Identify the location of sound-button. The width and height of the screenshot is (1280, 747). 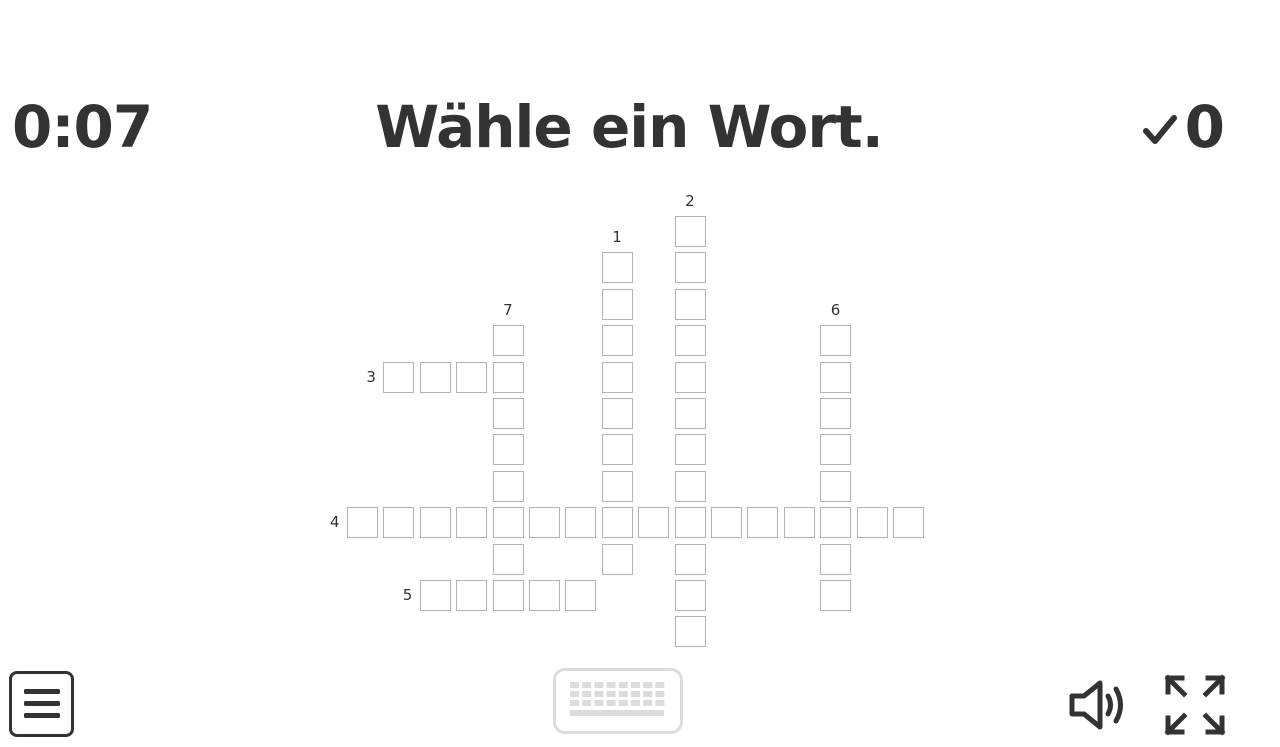
(1098, 705).